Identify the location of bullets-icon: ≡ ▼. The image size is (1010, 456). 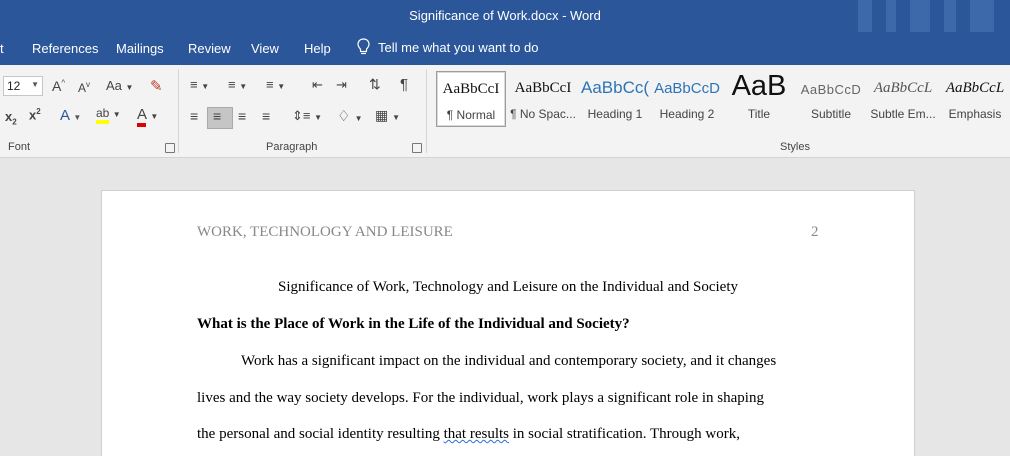
(199, 84).